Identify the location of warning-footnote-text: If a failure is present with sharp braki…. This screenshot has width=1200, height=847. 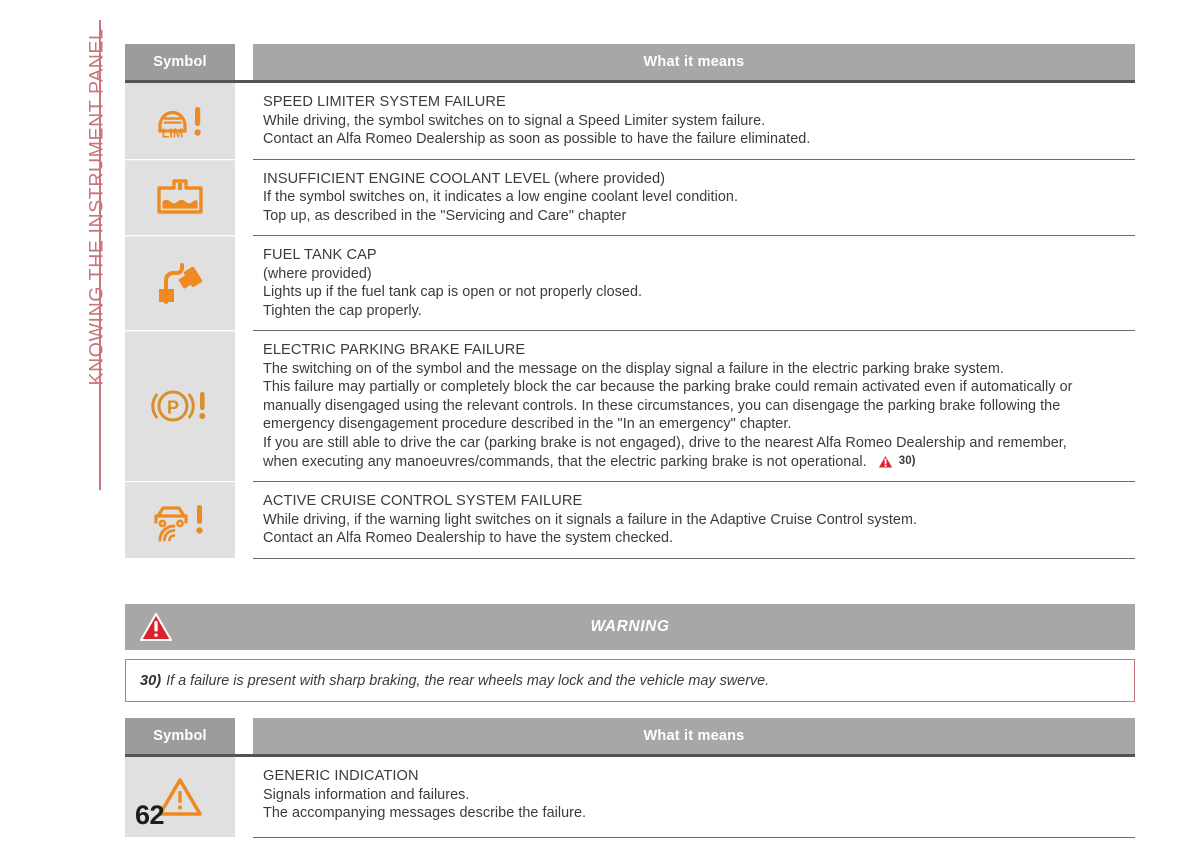
(468, 680).